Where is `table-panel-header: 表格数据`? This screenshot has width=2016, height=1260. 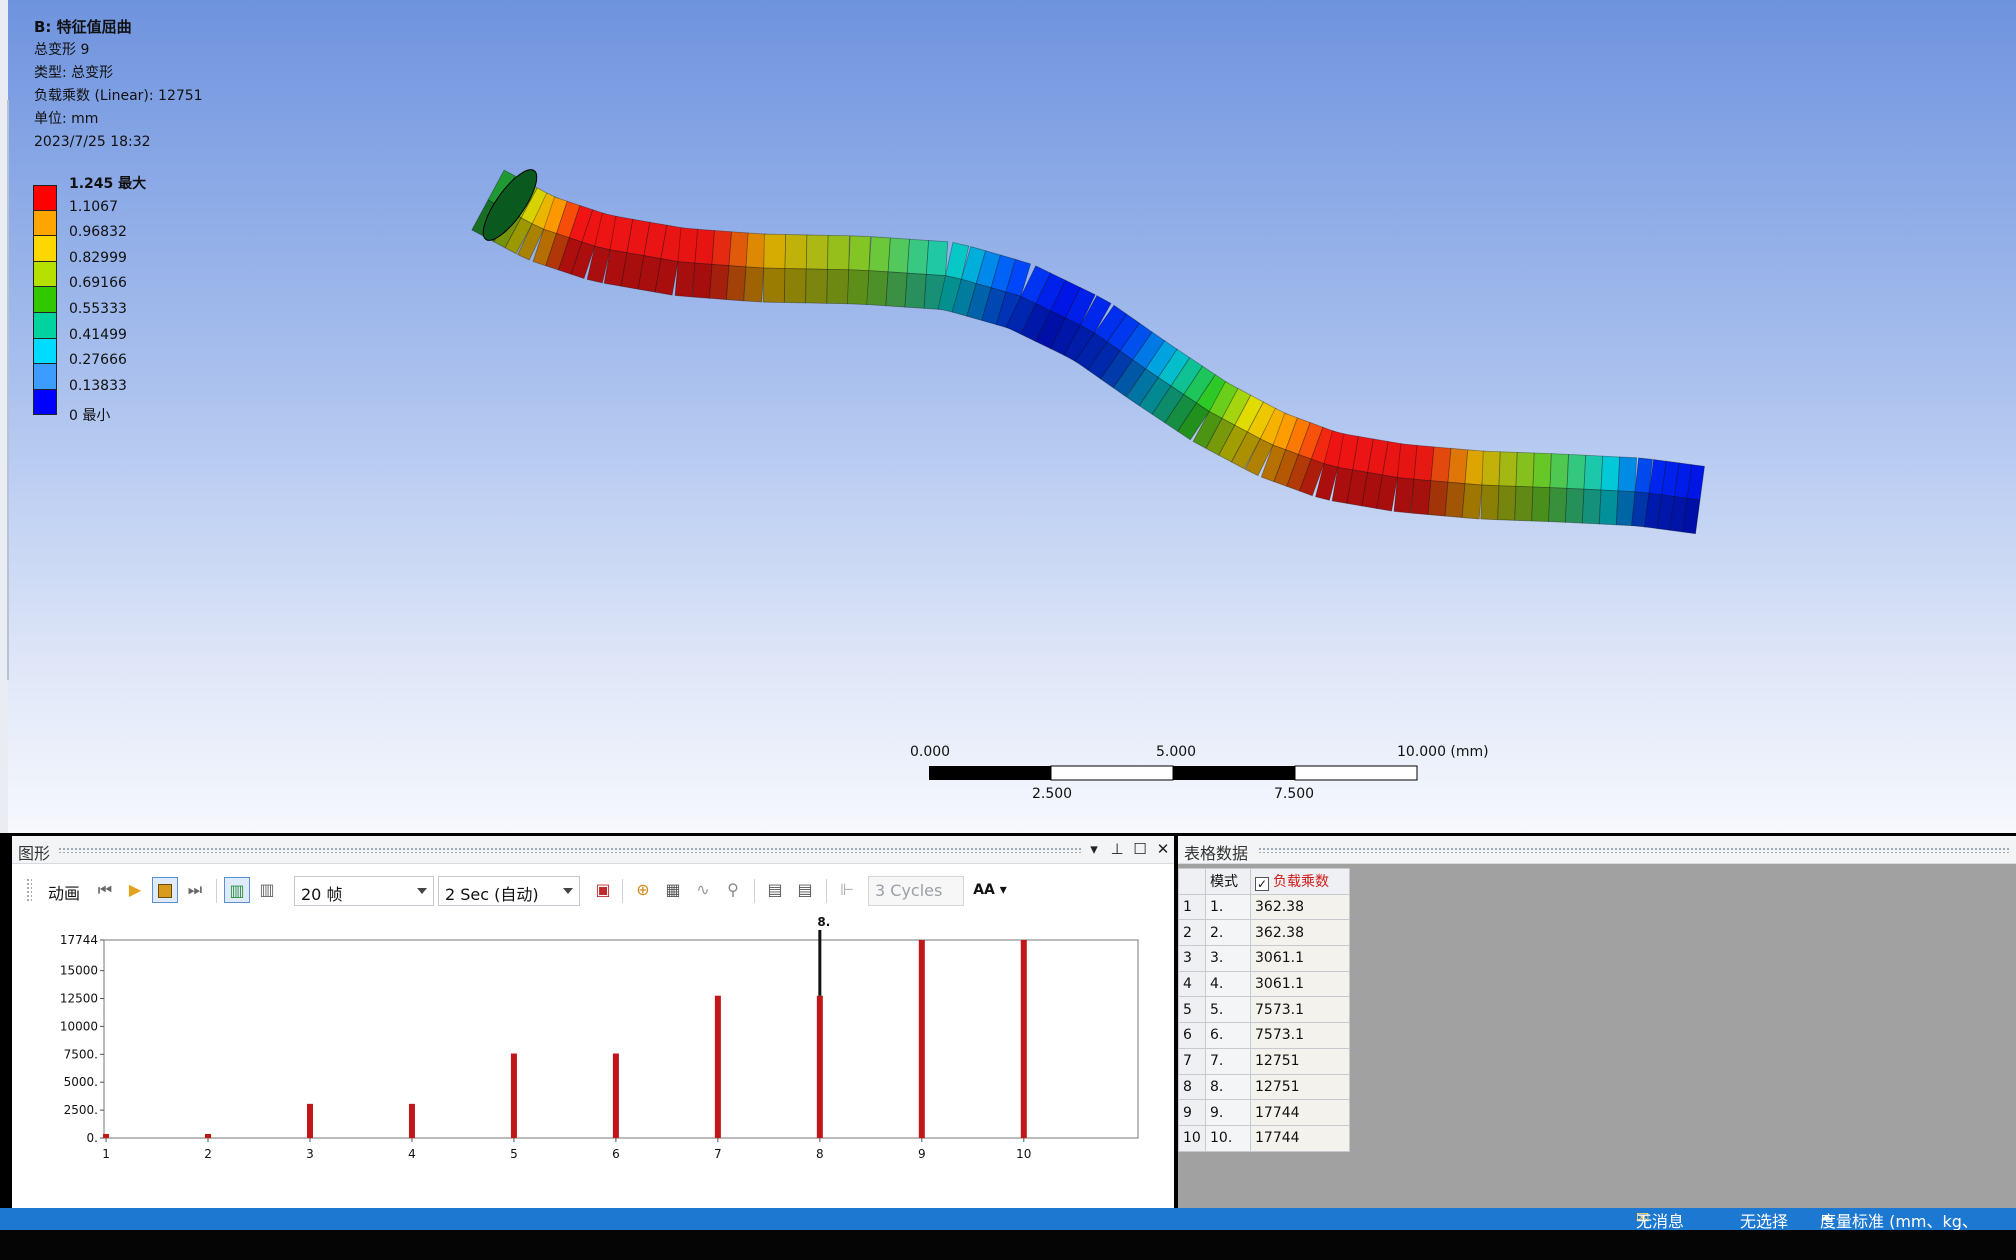
table-panel-header: 表格数据 is located at coordinates (1597, 850).